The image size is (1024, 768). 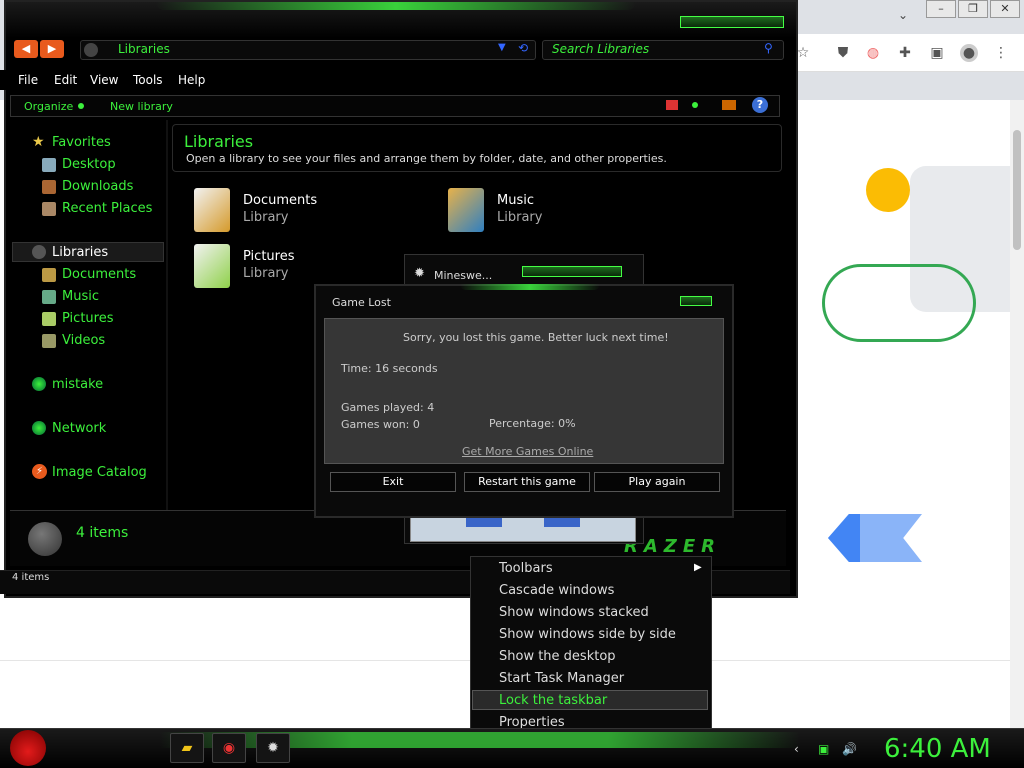 What do you see at coordinates (941, 9) in the screenshot?
I see `minimize-button: –` at bounding box center [941, 9].